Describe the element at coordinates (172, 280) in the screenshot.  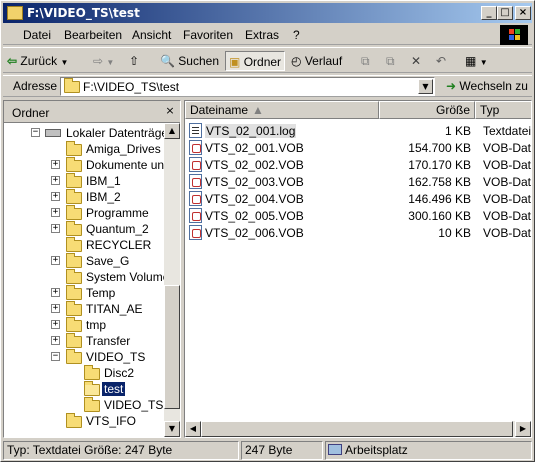
I see `tree-scrollbar: ▲ ▼` at that location.